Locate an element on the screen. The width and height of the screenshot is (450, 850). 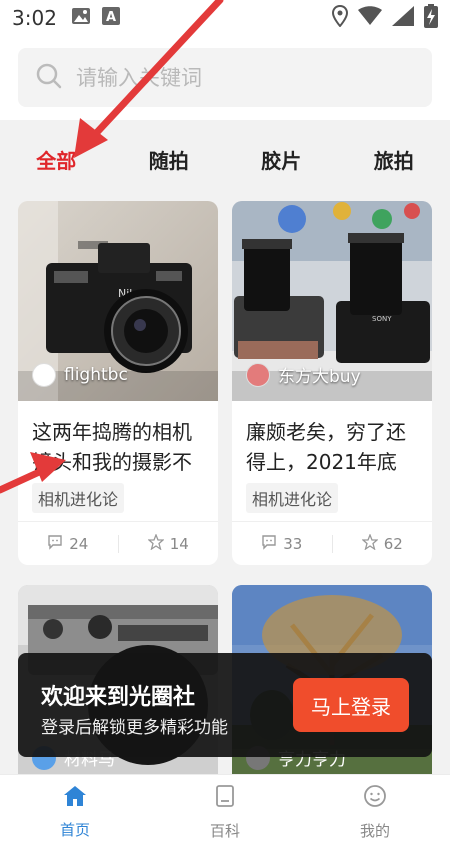
nav-profile: 我的 is located at coordinates (375, 812).